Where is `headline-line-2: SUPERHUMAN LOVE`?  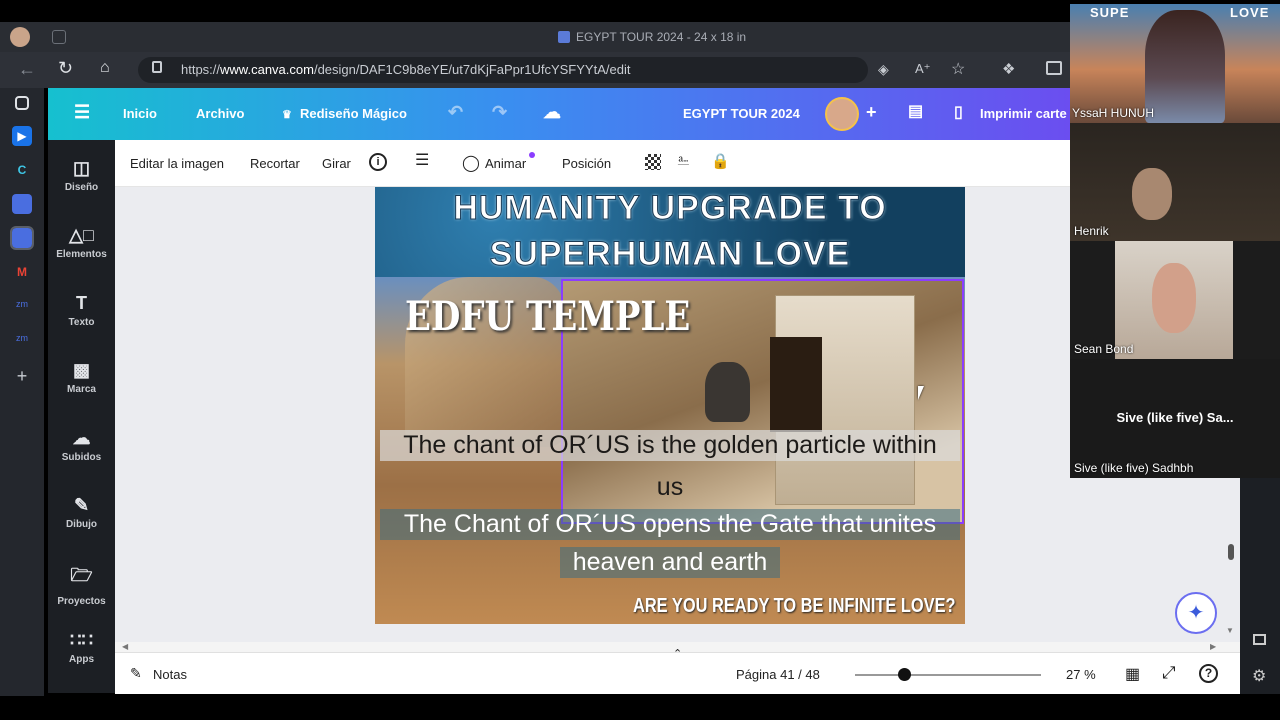
headline-line-2: SUPERHUMAN LOVE is located at coordinates (670, 254).